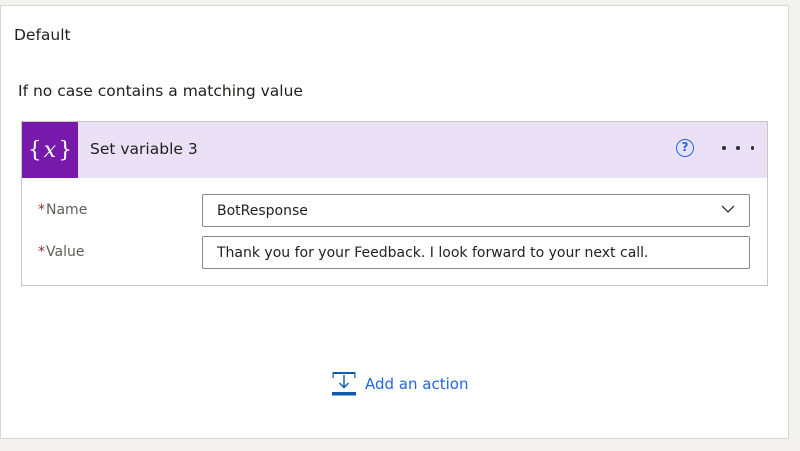  Describe the element at coordinates (65, 252) in the screenshot. I see `value-label-text: Value` at that location.